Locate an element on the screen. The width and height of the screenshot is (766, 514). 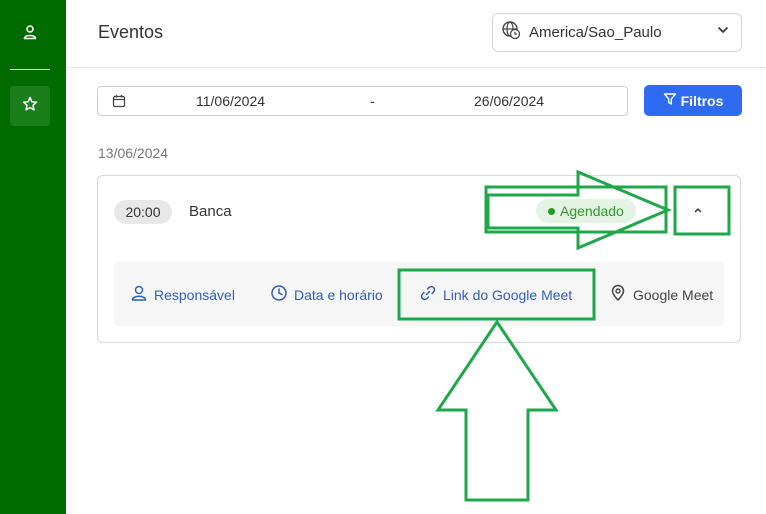
location-label: Google Meet is located at coordinates (673, 294).